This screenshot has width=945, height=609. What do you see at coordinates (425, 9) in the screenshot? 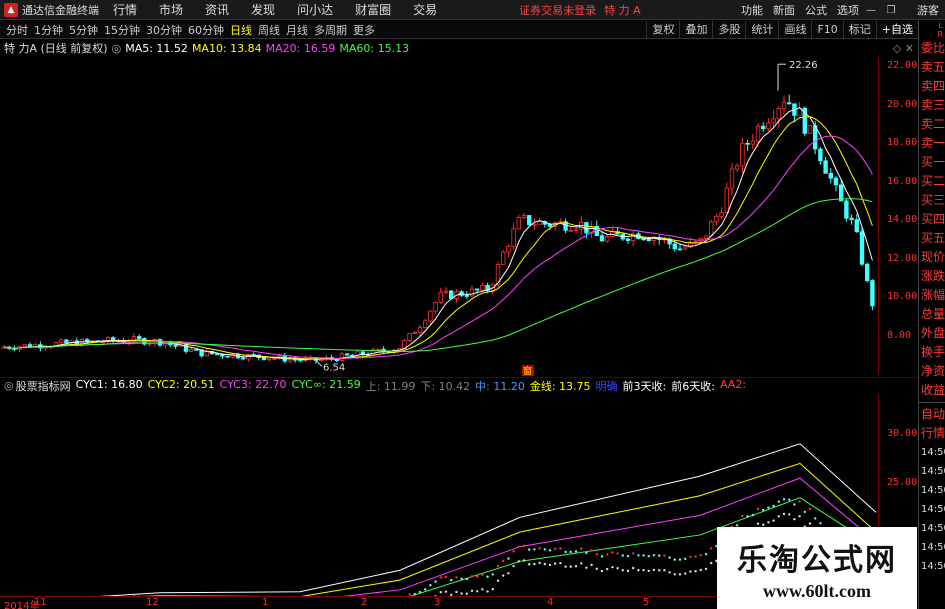
I see `menu-item-trade: 交易` at bounding box center [425, 9].